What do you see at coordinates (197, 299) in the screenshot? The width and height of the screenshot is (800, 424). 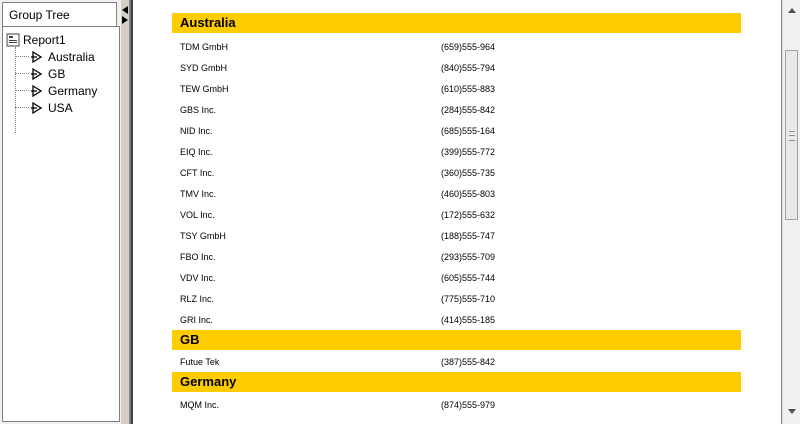 I see `company-name: RLZ Inc.` at bounding box center [197, 299].